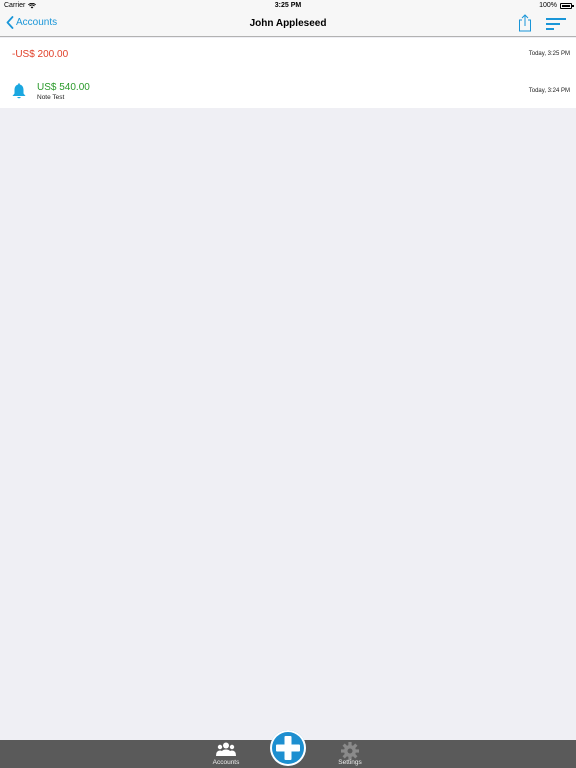  I want to click on add-transaction-button, so click(288, 748).